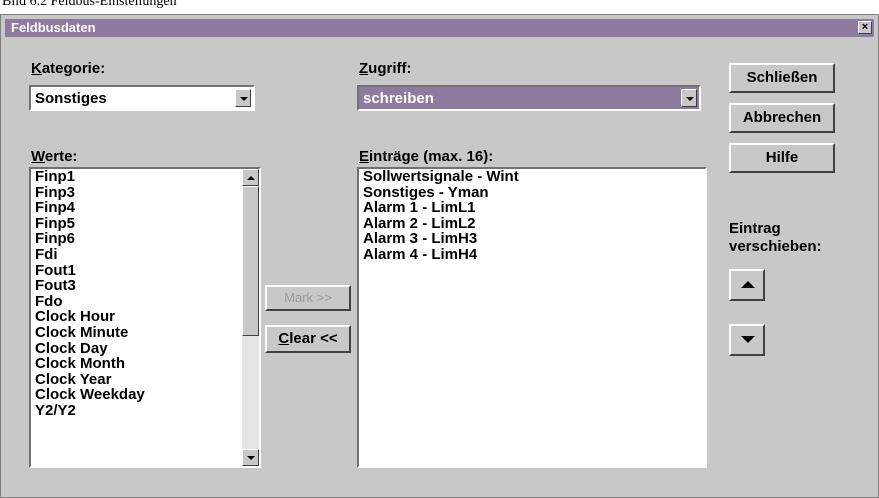  I want to click on arrow-down-icon, so click(748, 339).